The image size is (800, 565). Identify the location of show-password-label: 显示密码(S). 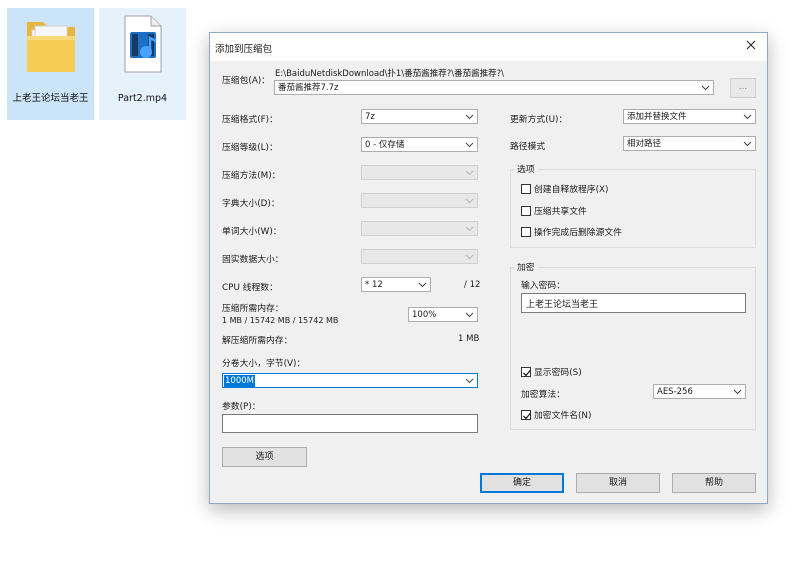
(558, 373).